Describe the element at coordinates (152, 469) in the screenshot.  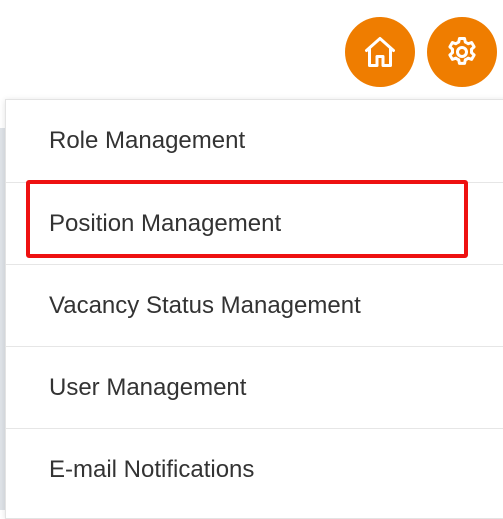
I see `menu-item-label: E-mail Notifications` at that location.